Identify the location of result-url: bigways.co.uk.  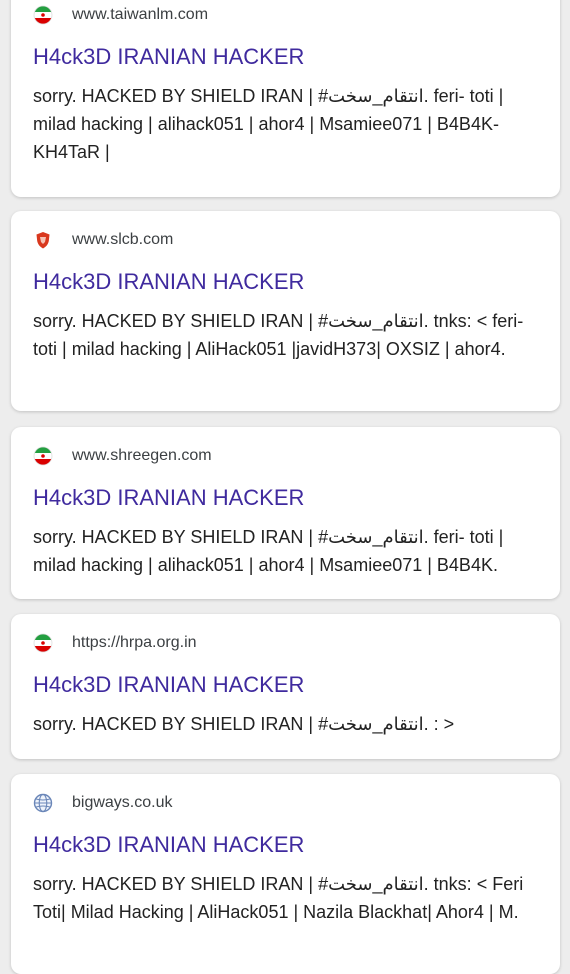
(122, 802).